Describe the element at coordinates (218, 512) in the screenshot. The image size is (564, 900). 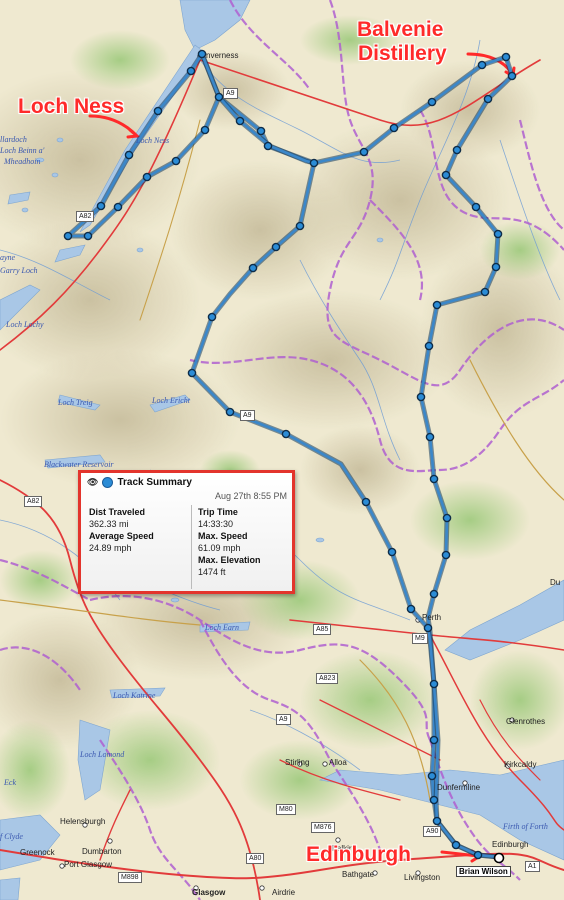
I see `trip-time-label: Trip Time` at that location.